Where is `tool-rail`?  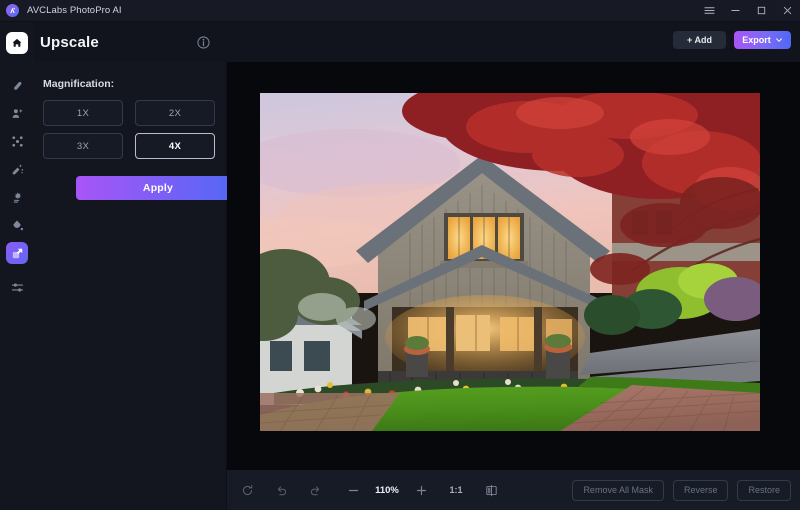
tool-rail is located at coordinates (17, 266).